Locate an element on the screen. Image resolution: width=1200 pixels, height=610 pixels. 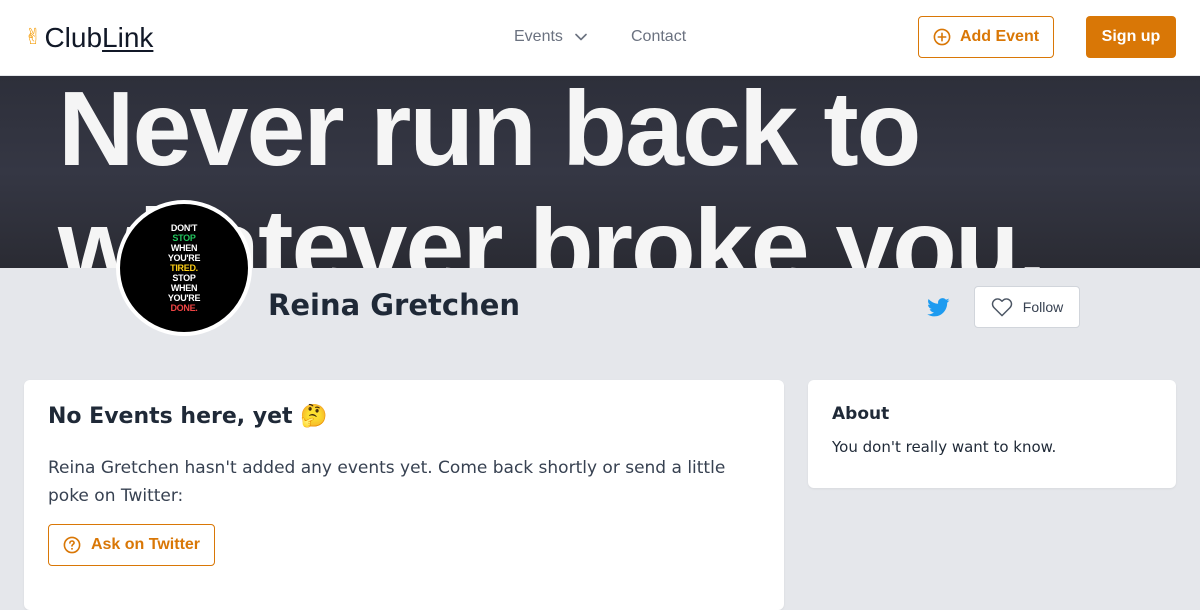
logo-text-link: Link is located at coordinates (128, 37).